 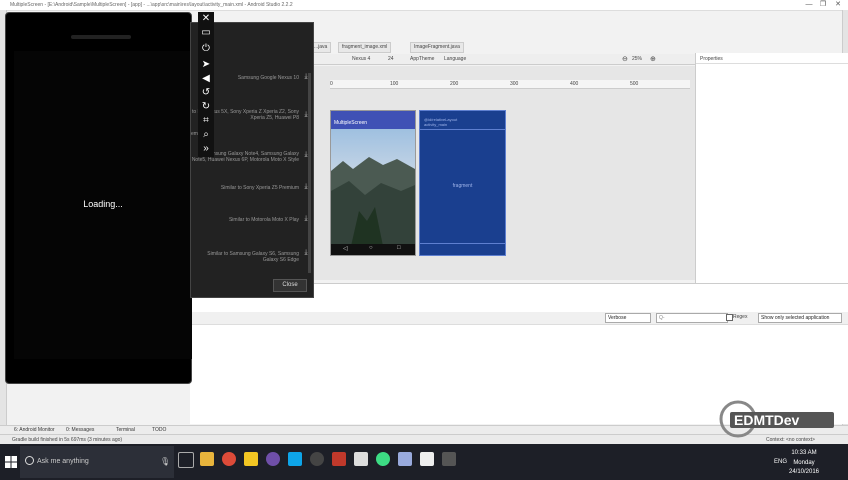 What do you see at coordinates (804, 463) in the screenshot?
I see `clock-day: Monday` at bounding box center [804, 463].